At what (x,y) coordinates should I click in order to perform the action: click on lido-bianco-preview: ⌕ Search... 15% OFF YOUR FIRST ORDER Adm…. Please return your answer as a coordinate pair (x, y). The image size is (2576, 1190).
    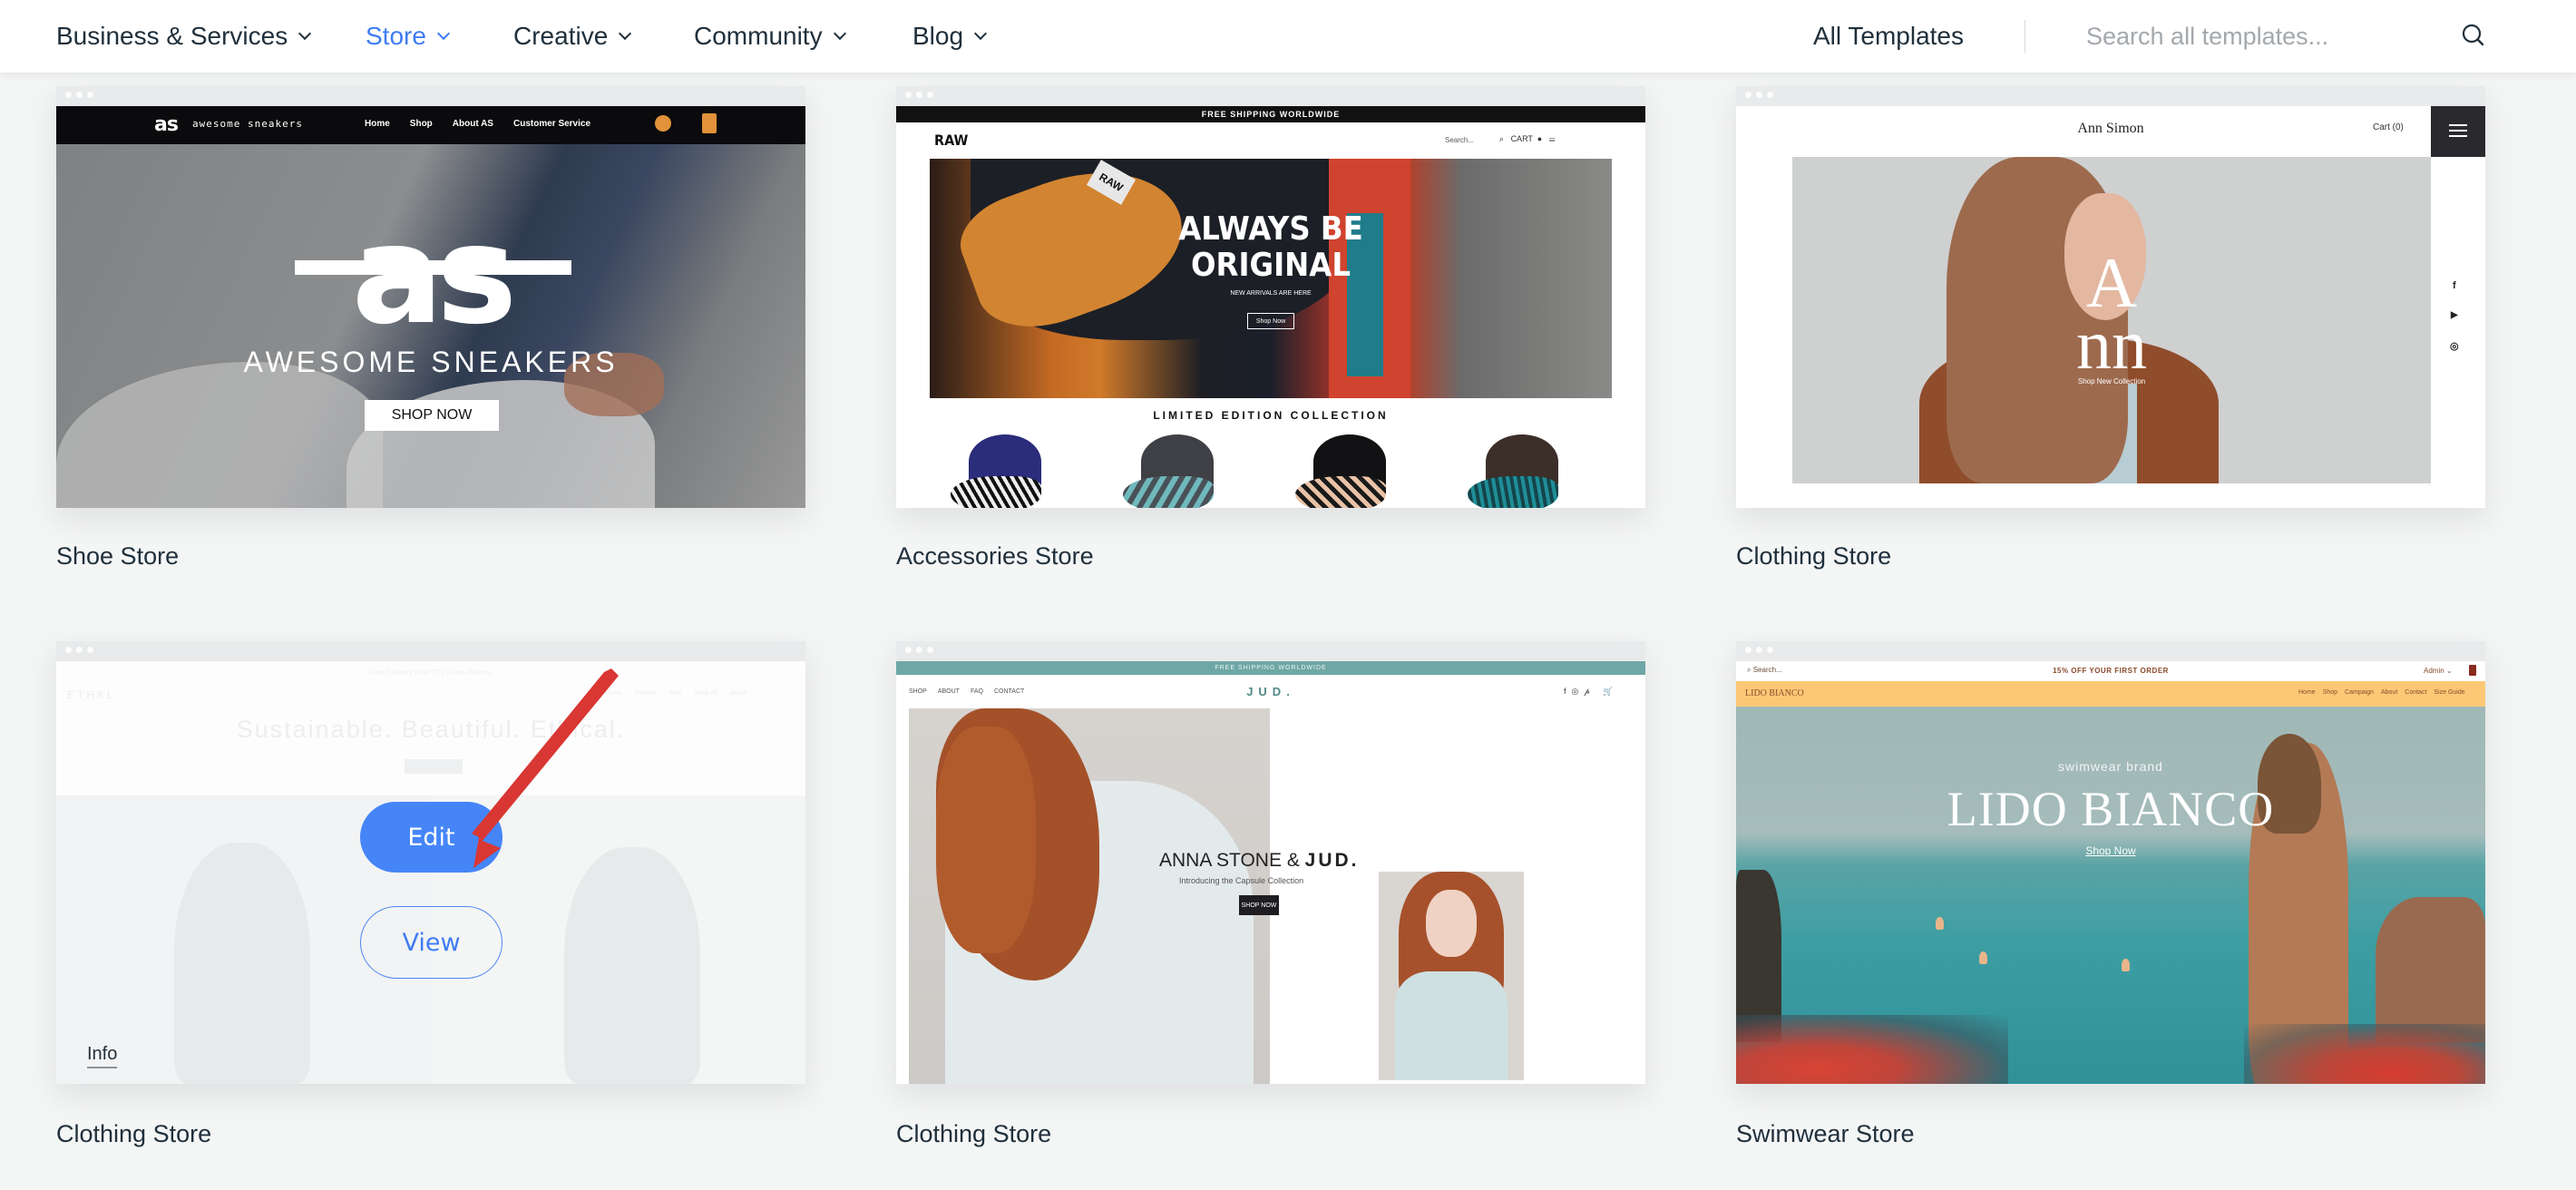
    Looking at the image, I should click on (2110, 872).